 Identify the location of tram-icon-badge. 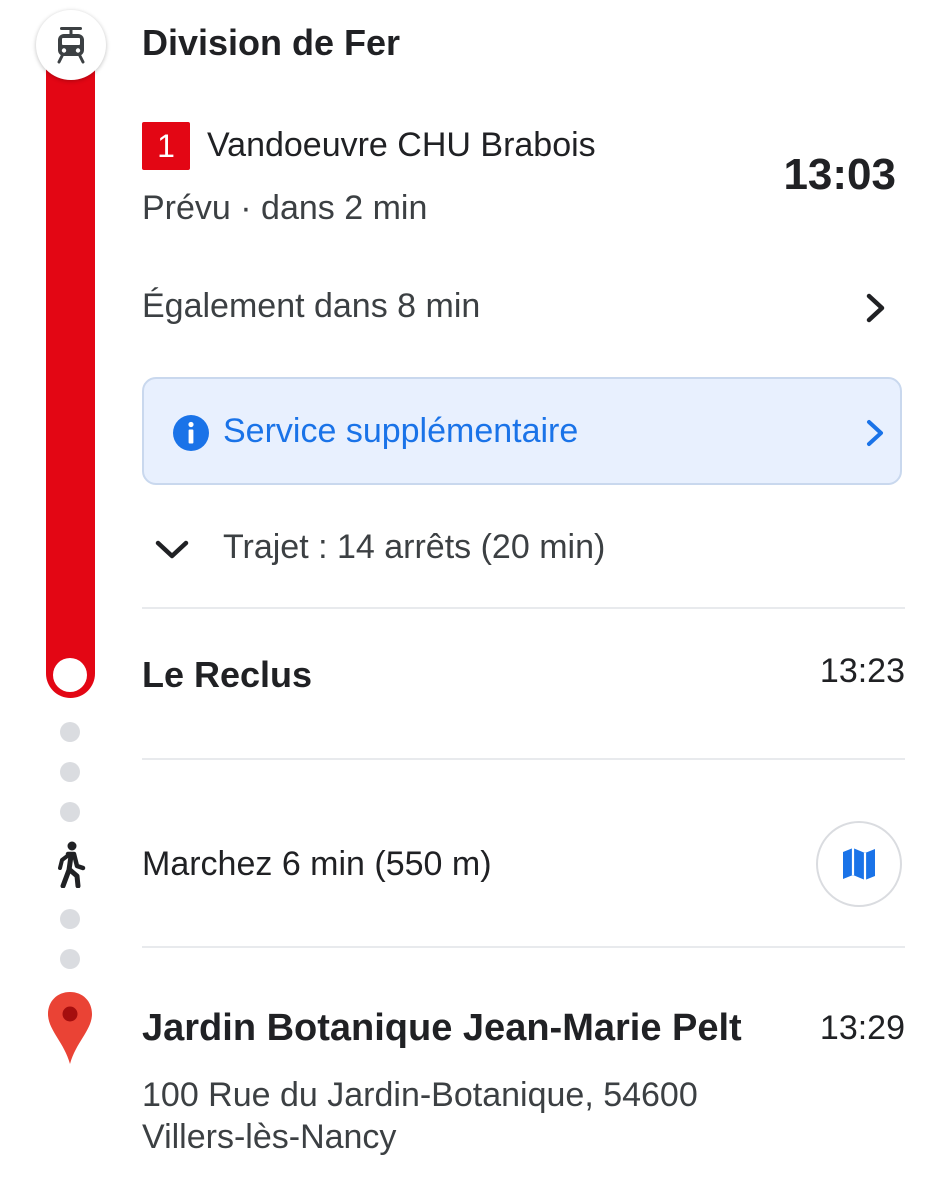
(71, 45).